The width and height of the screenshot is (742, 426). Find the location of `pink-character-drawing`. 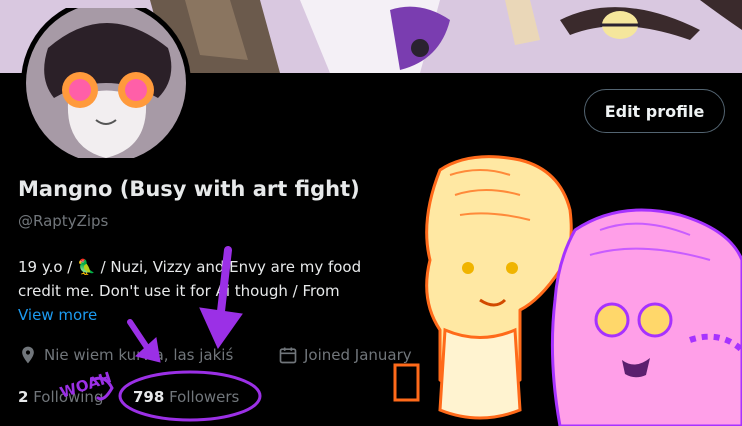

pink-character-drawing is located at coordinates (646, 317).